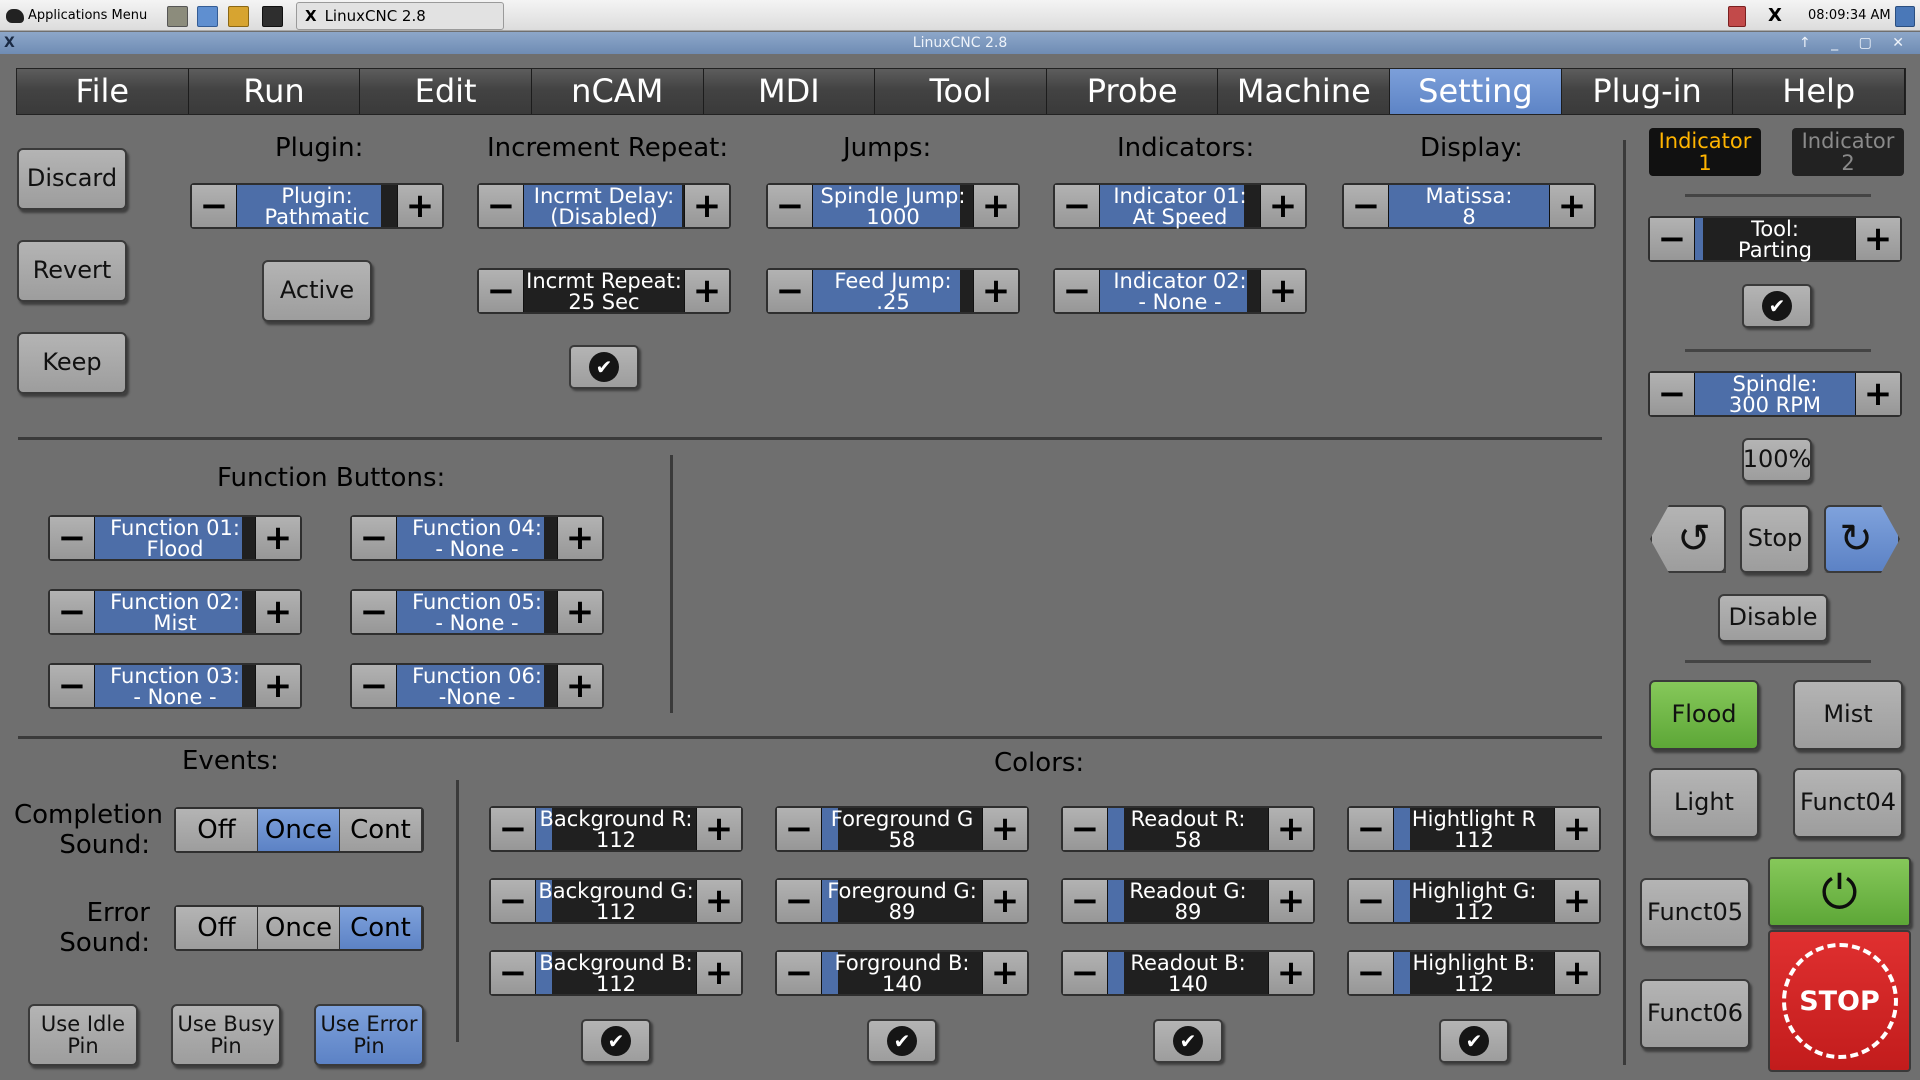  Describe the element at coordinates (175, 538) in the screenshot. I see `function-01-spinner: − Function 01: Flood +` at that location.